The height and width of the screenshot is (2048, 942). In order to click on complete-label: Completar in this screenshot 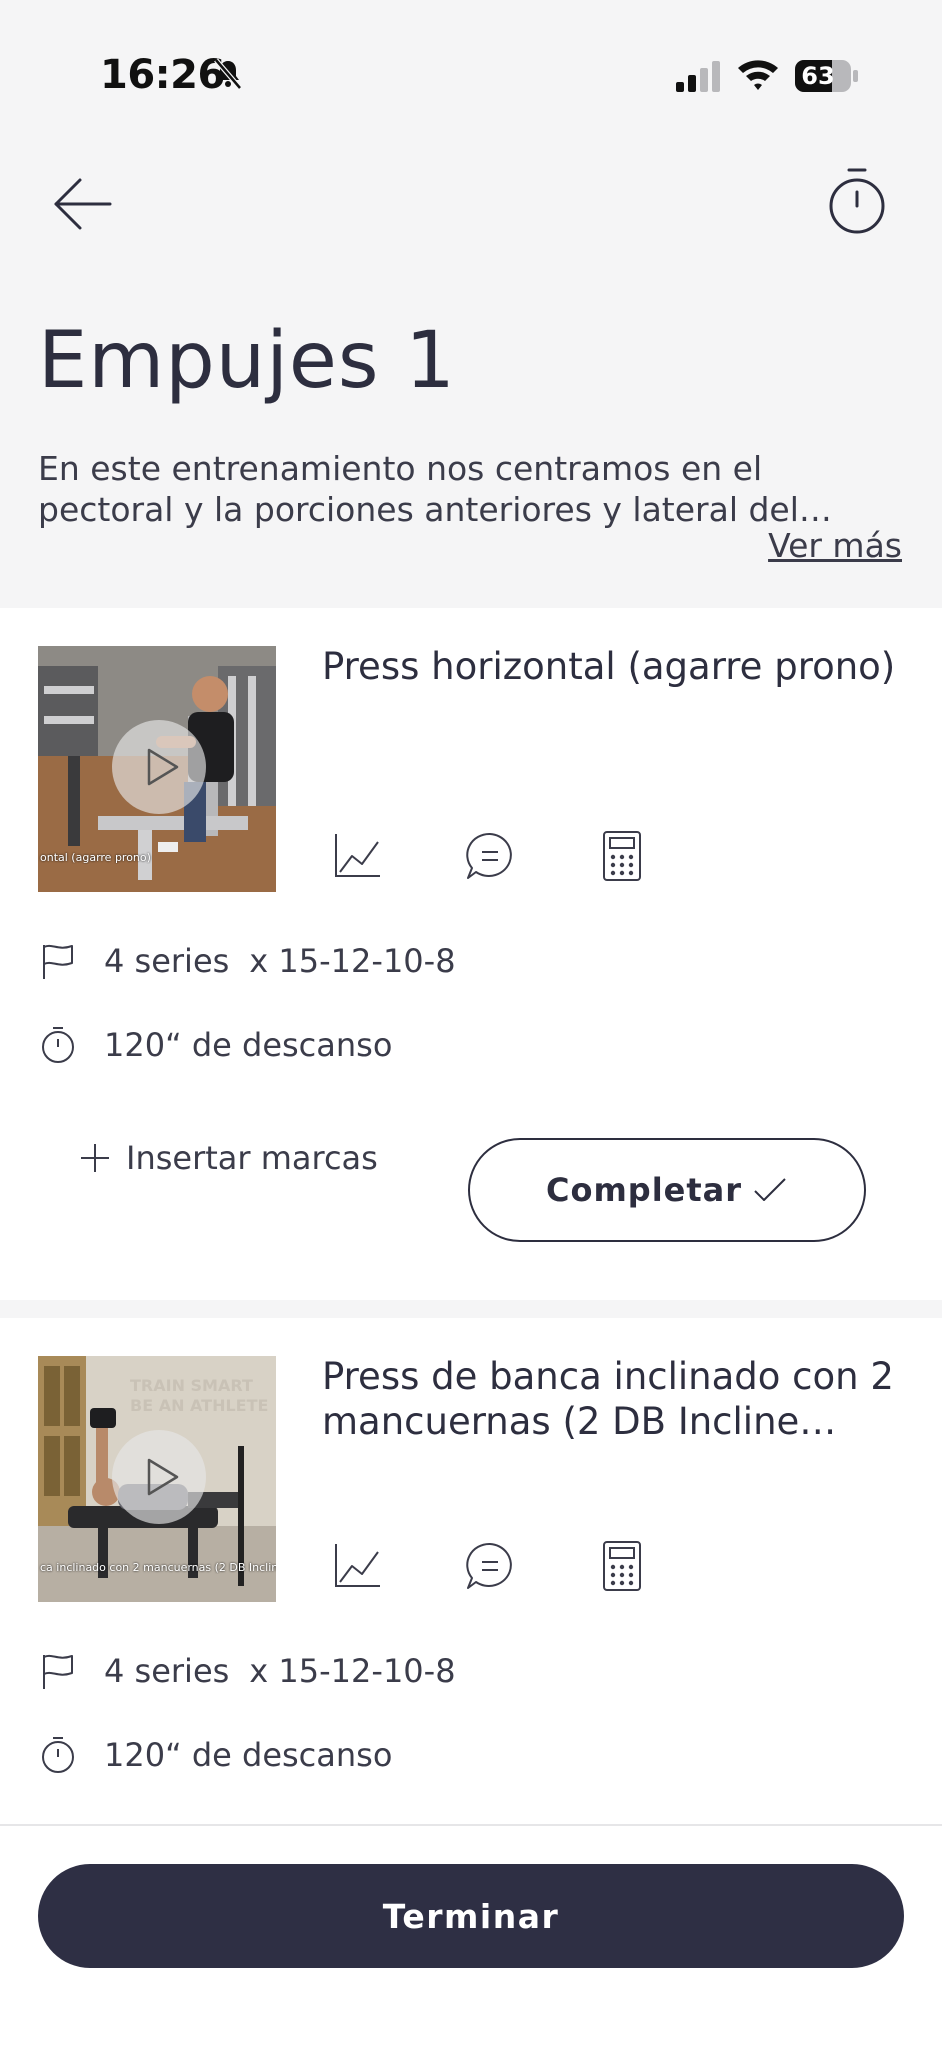, I will do `click(644, 1190)`.